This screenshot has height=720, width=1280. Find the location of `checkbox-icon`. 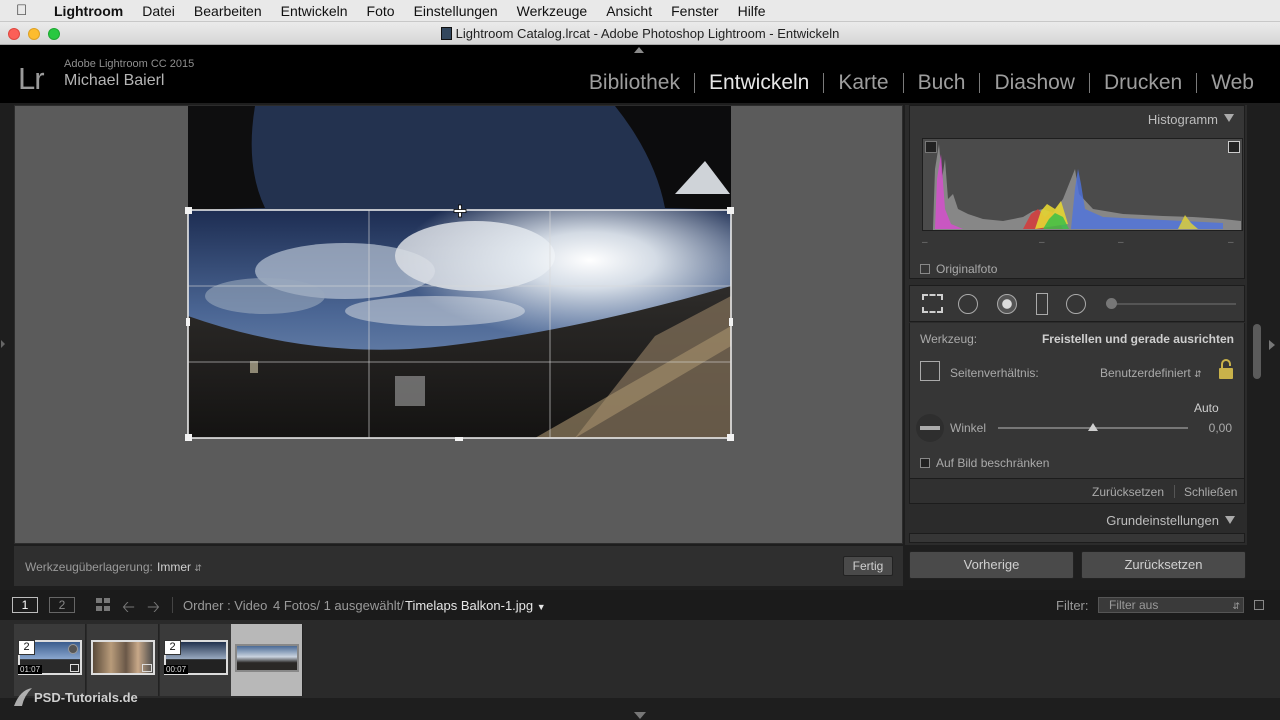

checkbox-icon is located at coordinates (925, 269).